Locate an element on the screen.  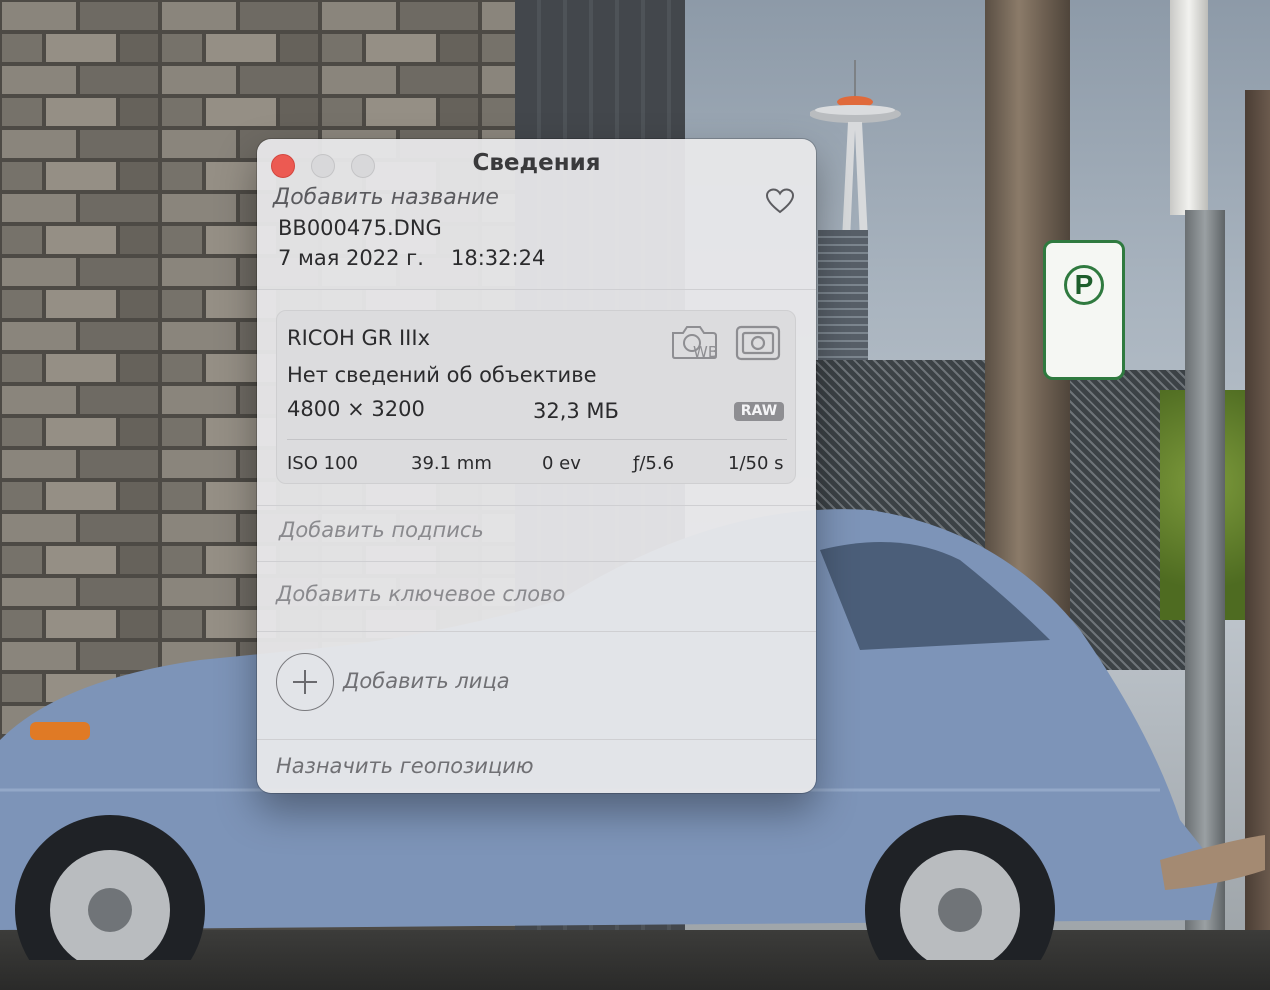
white-pole is located at coordinates (1189, 107).